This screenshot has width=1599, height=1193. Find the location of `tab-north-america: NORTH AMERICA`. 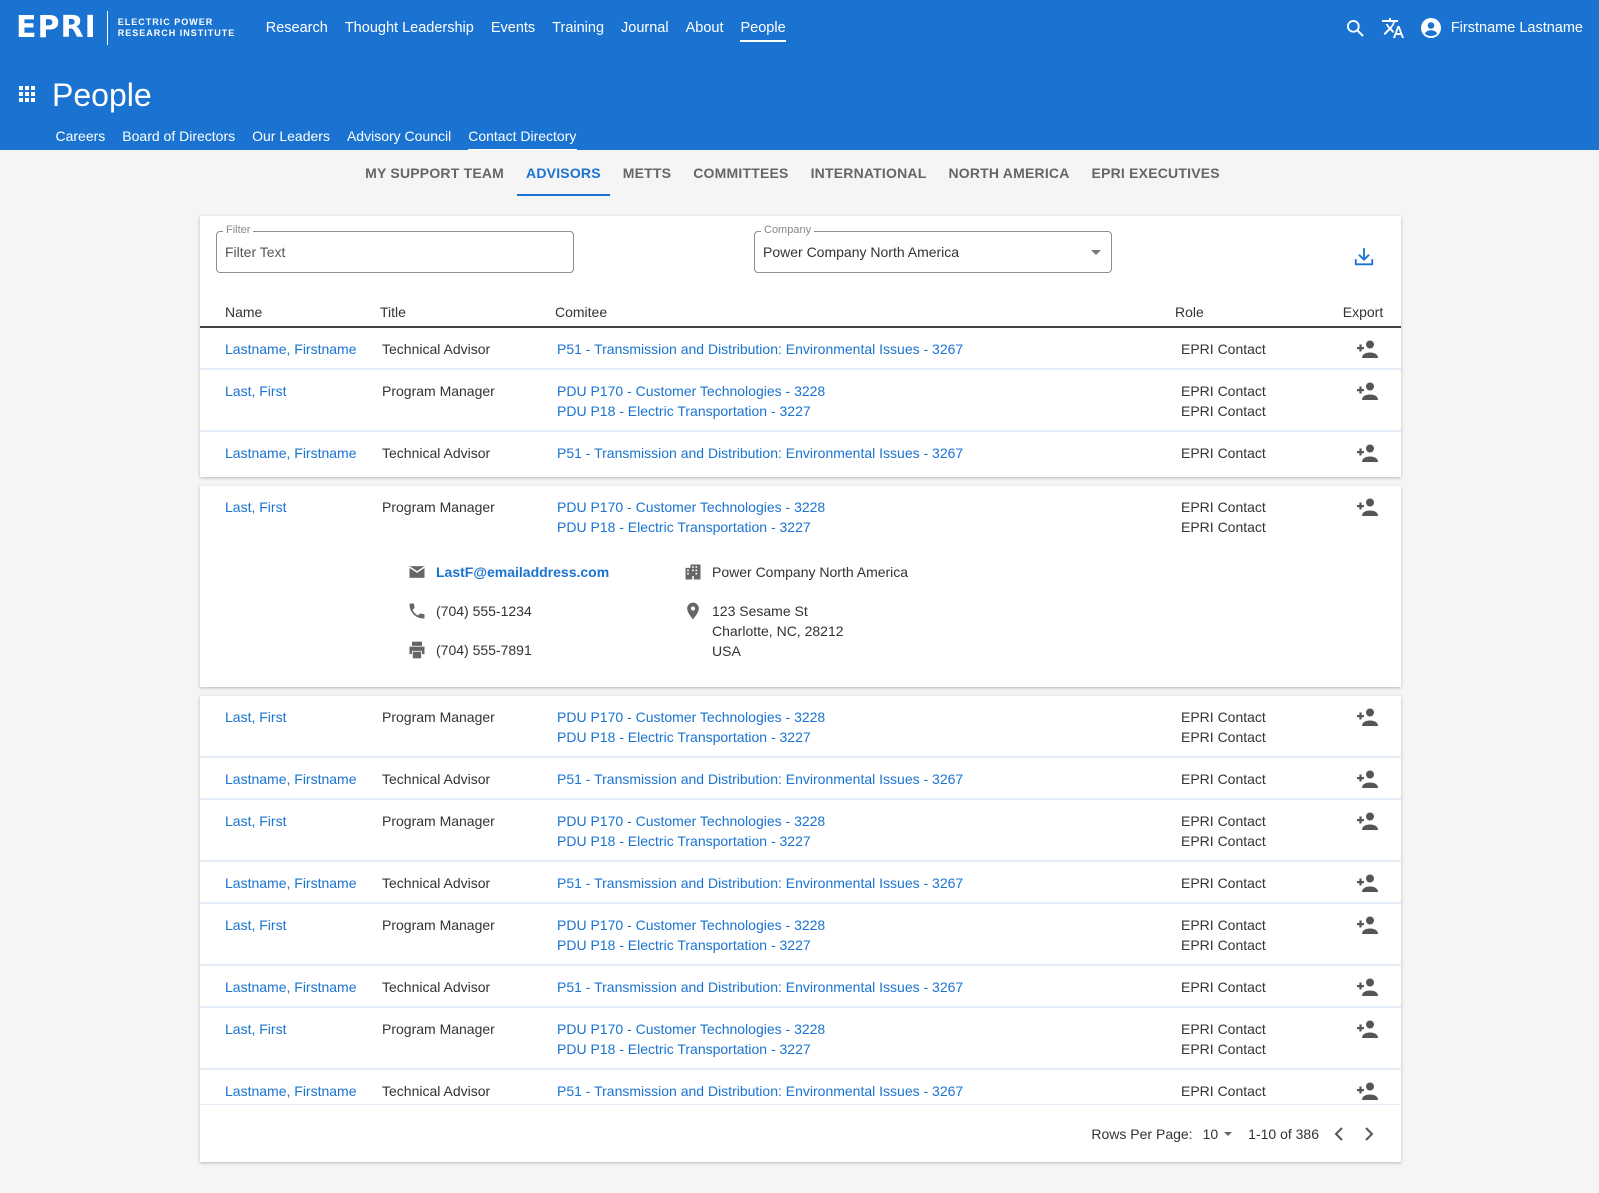

tab-north-america: NORTH AMERICA is located at coordinates (1008, 180).